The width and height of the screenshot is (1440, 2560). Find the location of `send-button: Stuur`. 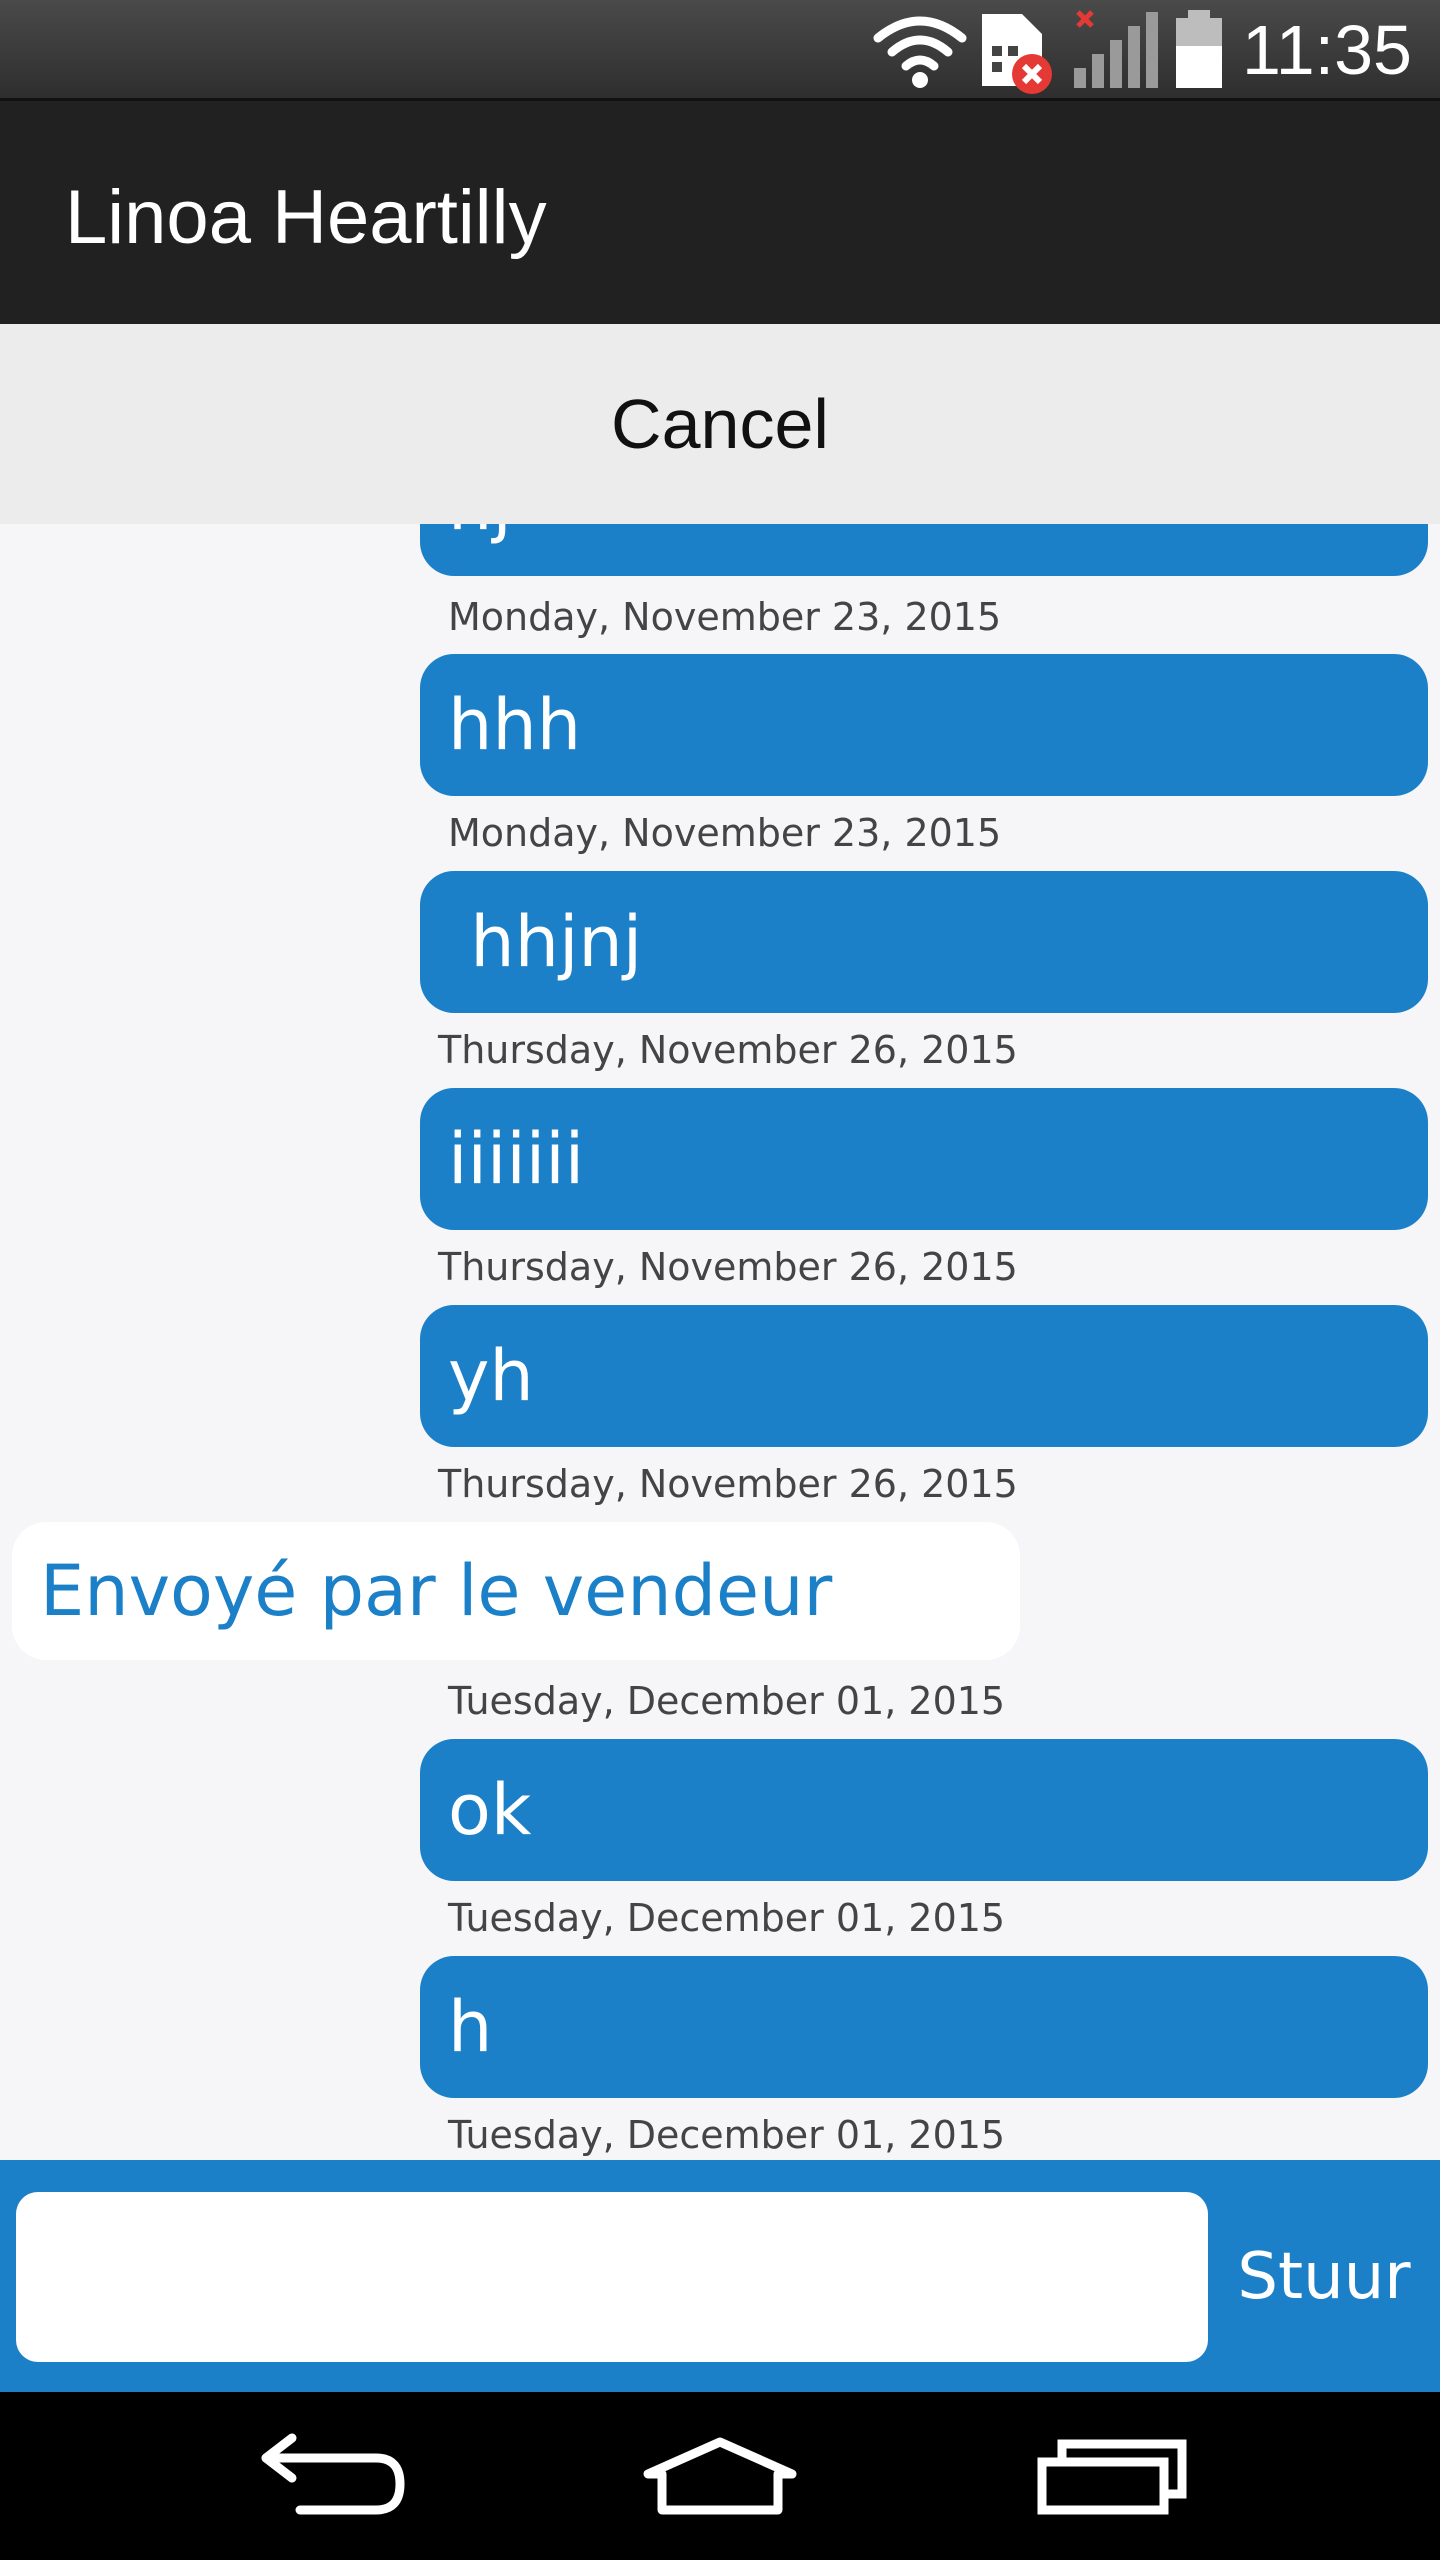

send-button: Stuur is located at coordinates (1324, 2277).